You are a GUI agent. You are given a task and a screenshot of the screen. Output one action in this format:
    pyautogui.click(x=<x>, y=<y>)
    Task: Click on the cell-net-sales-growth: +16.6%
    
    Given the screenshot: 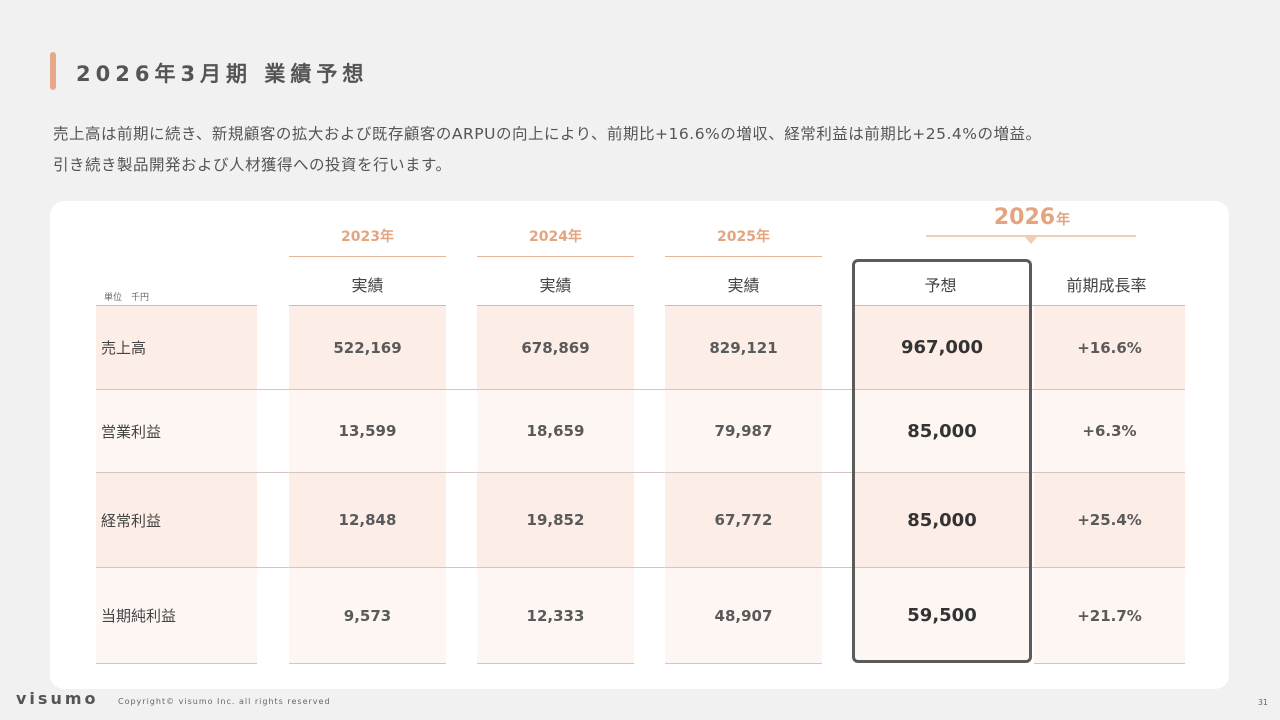 What is the action you would take?
    pyautogui.click(x=1109, y=347)
    